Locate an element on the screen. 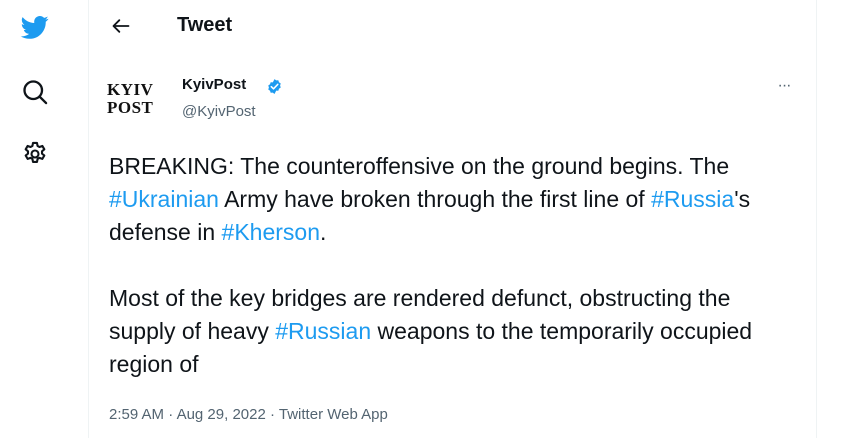  page-title: Tweet is located at coordinates (205, 25).